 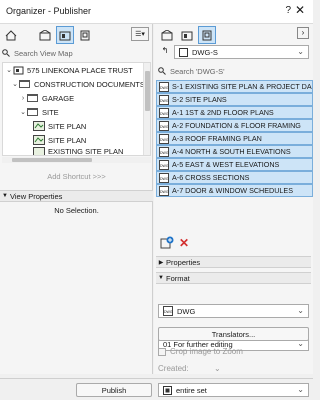 What do you see at coordinates (233, 262) in the screenshot?
I see `properties-header: ▶ Properties` at bounding box center [233, 262].